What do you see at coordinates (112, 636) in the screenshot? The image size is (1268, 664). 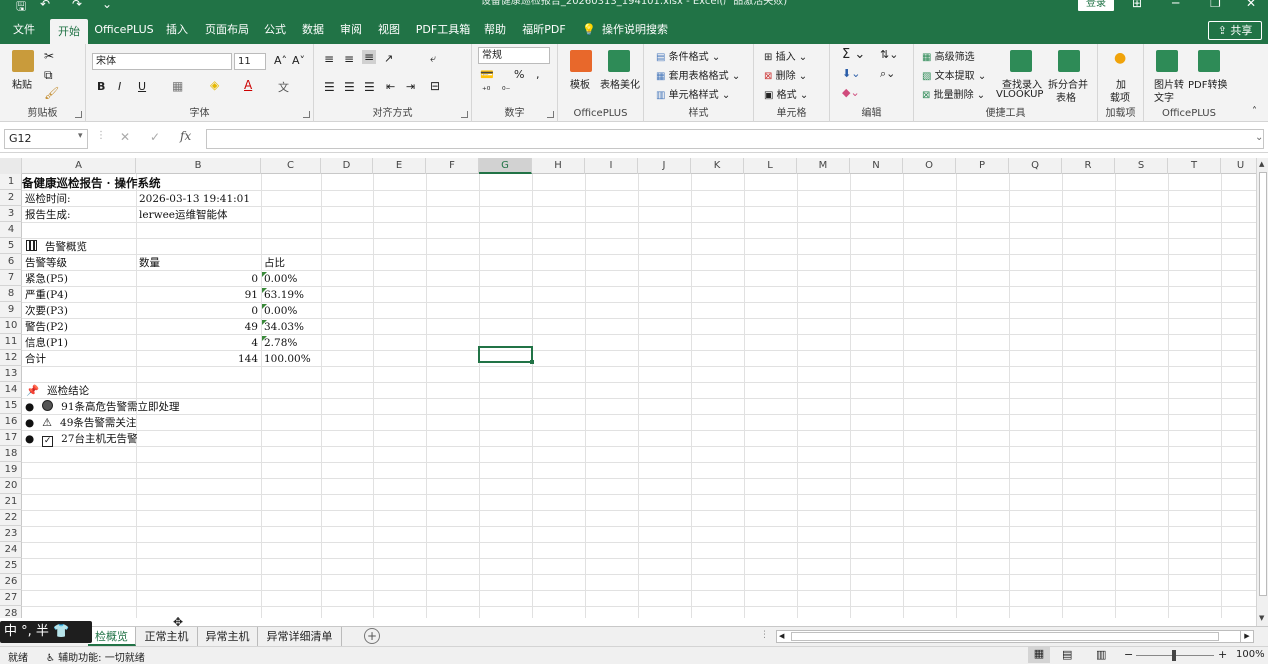 I see `sheet-tab-overview: 检概览` at bounding box center [112, 636].